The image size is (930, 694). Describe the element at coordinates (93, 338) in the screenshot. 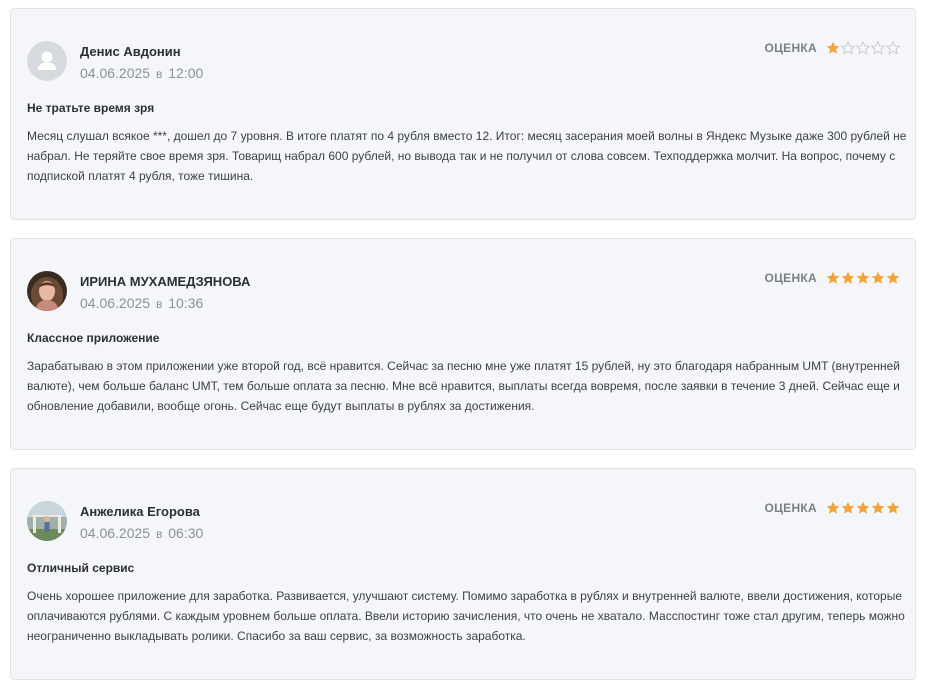

I see `review-title: Классное приложение` at that location.